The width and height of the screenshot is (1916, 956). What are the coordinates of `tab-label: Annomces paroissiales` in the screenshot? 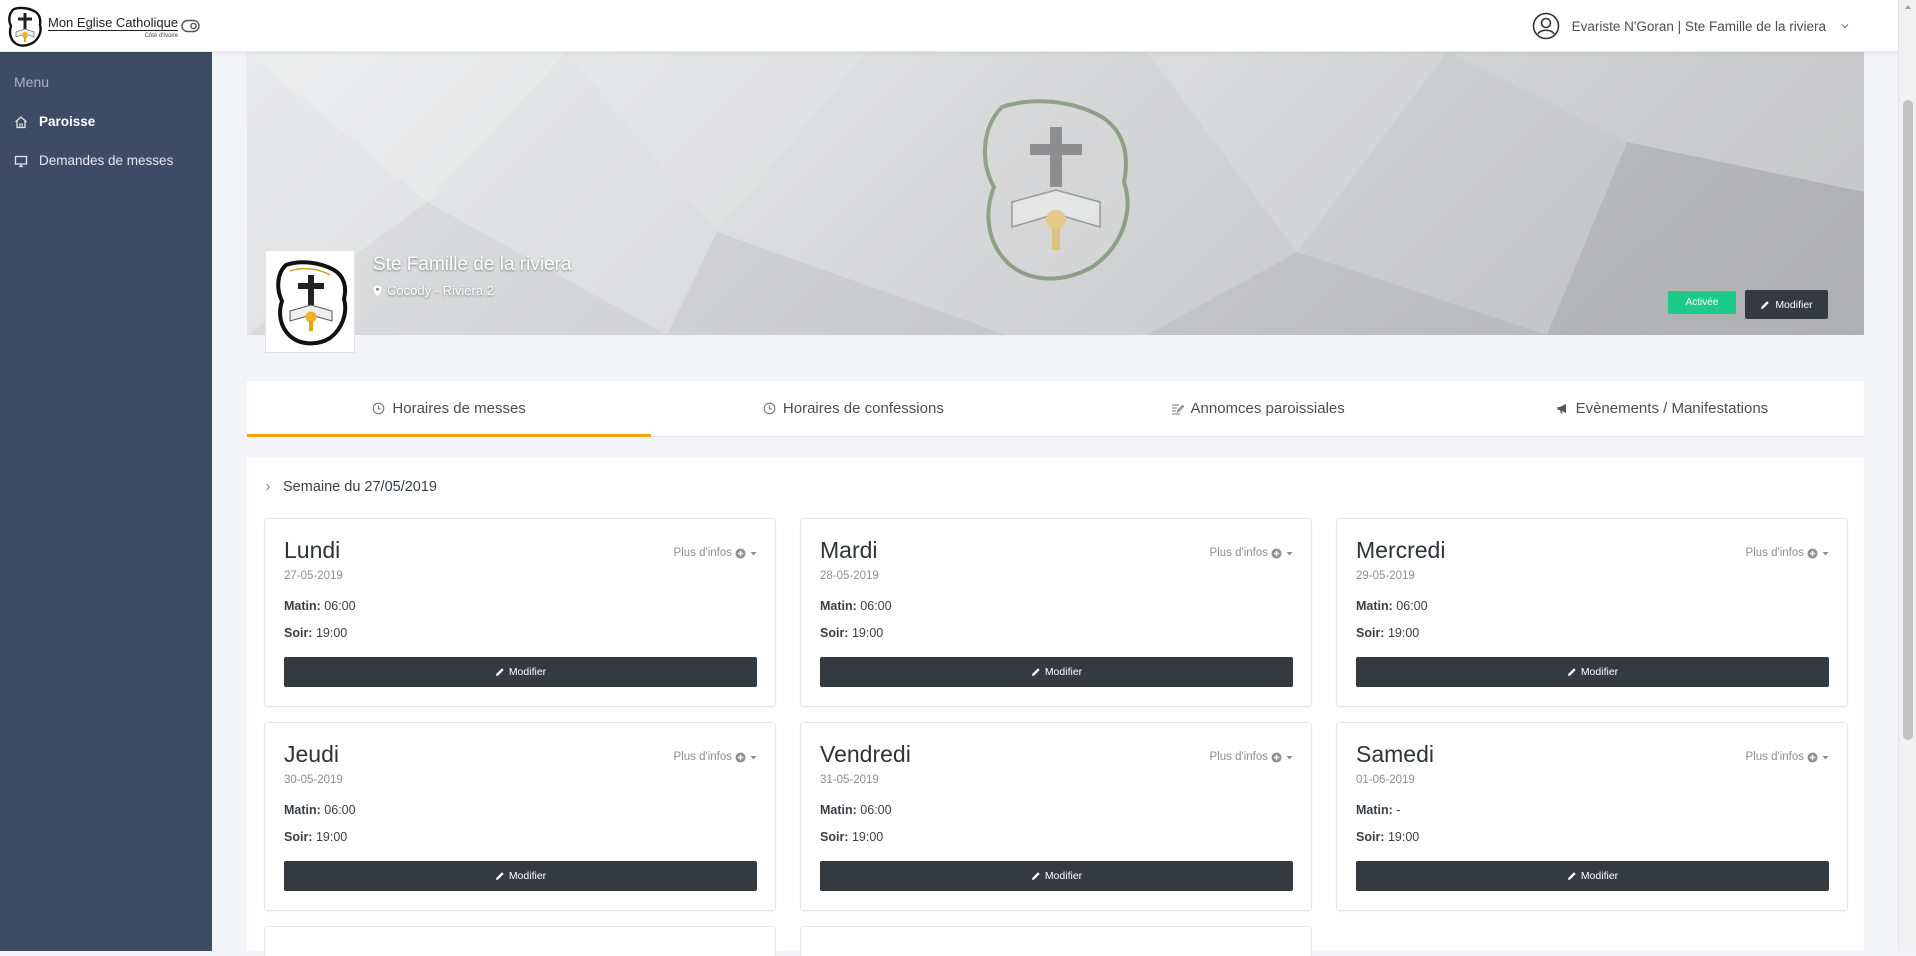 It's located at (1267, 408).